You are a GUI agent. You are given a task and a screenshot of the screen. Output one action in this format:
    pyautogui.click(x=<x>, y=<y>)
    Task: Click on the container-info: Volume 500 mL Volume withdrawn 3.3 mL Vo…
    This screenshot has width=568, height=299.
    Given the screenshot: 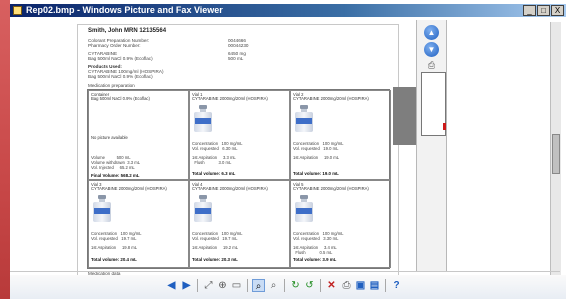 What is the action you would take?
    pyautogui.click(x=116, y=162)
    